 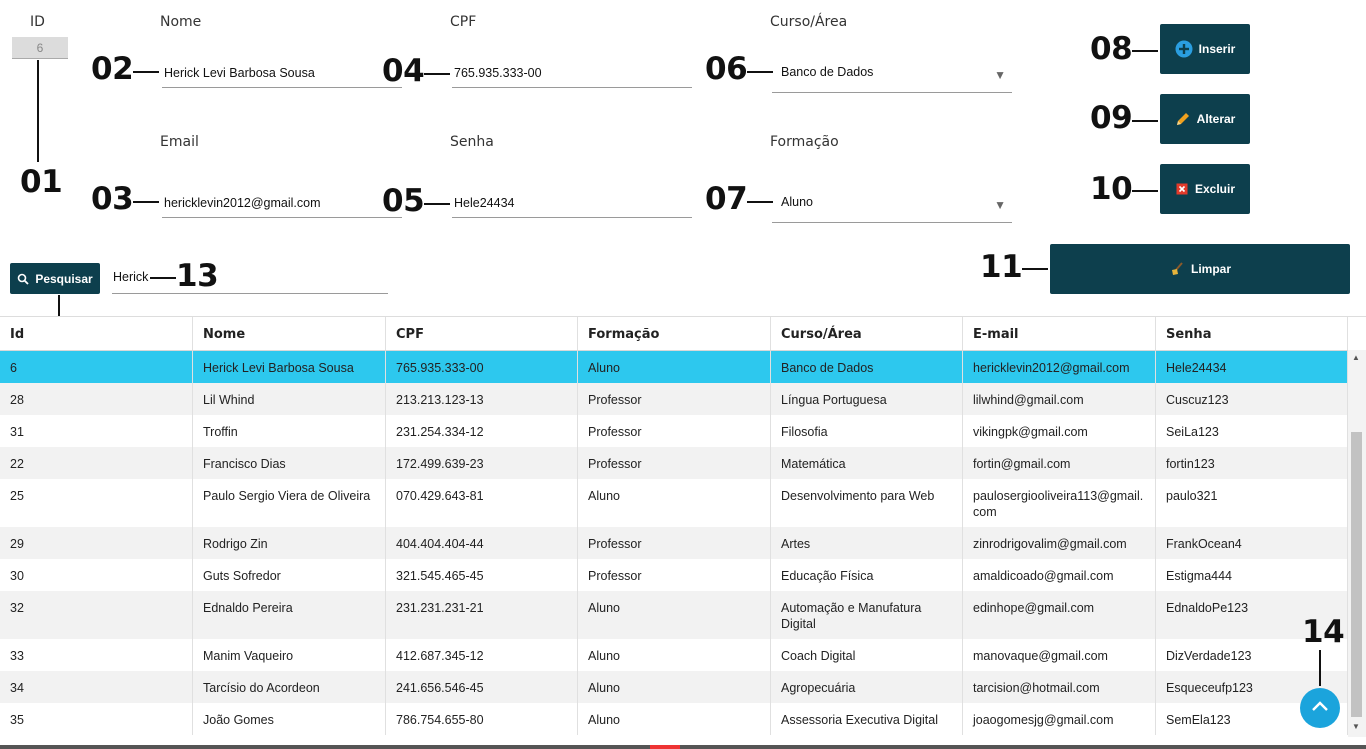 What do you see at coordinates (665, 747) in the screenshot?
I see `bottom-edge-marker` at bounding box center [665, 747].